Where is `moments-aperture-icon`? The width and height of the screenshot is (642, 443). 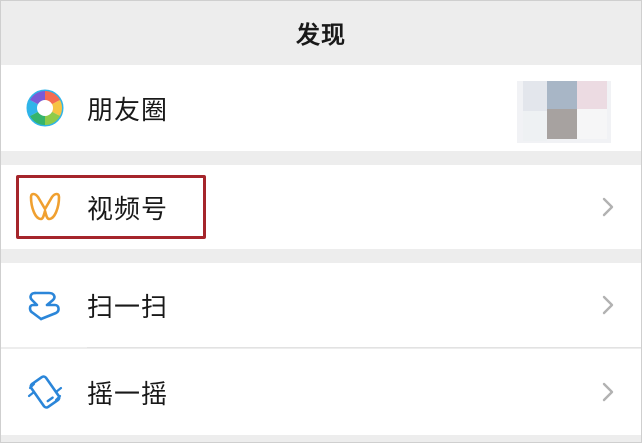
moments-aperture-icon is located at coordinates (45, 108).